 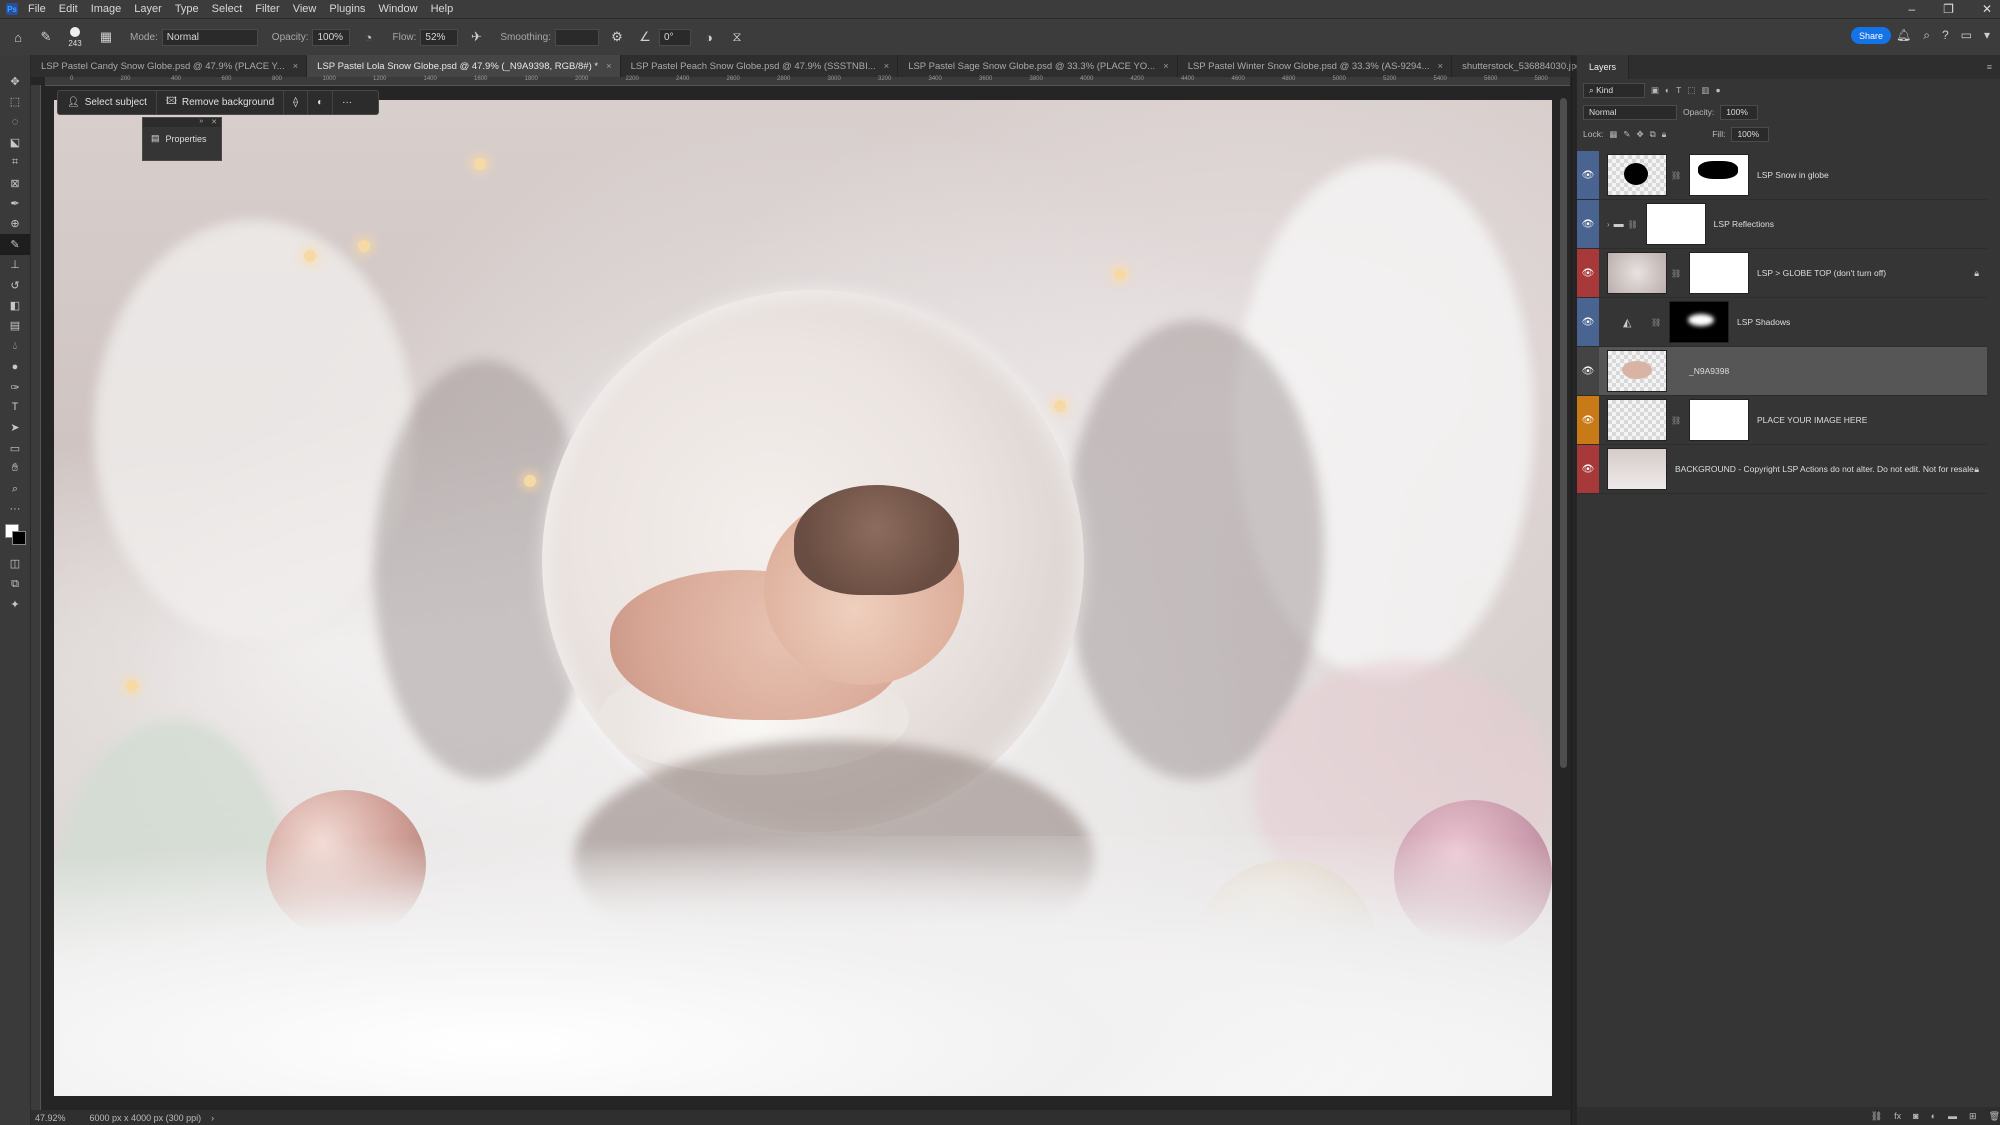 What do you see at coordinates (709, 37) in the screenshot?
I see `pressure-size-icon: ◑` at bounding box center [709, 37].